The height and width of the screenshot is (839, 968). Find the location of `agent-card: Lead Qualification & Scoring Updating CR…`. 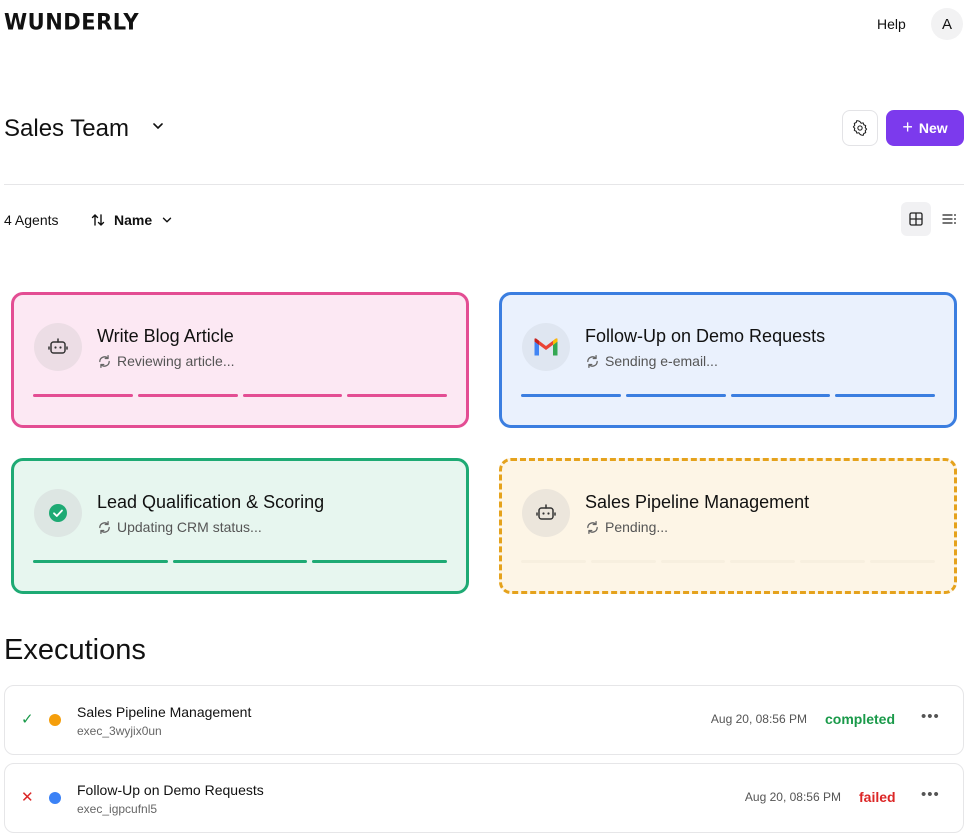

agent-card: Lead Qualification & Scoring Updating CR… is located at coordinates (240, 526).